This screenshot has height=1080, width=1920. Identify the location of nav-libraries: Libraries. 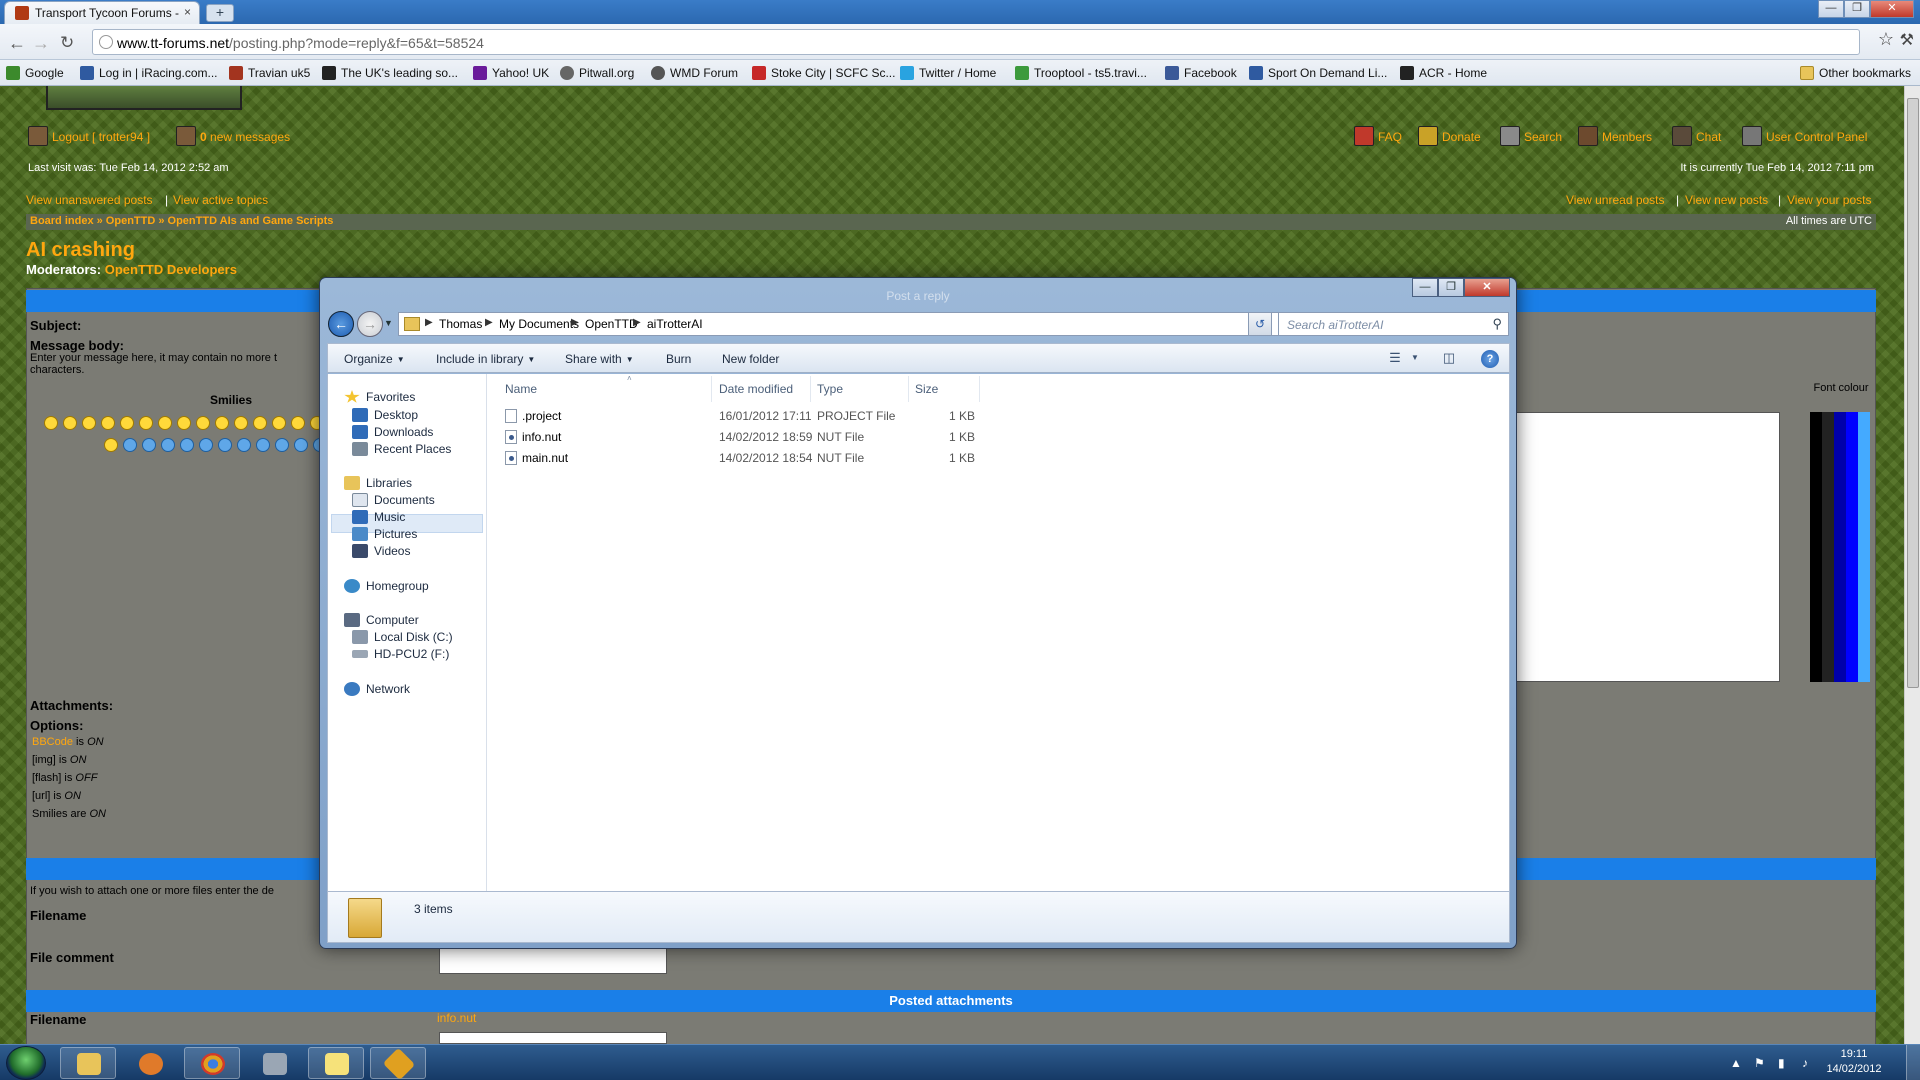
(378, 483).